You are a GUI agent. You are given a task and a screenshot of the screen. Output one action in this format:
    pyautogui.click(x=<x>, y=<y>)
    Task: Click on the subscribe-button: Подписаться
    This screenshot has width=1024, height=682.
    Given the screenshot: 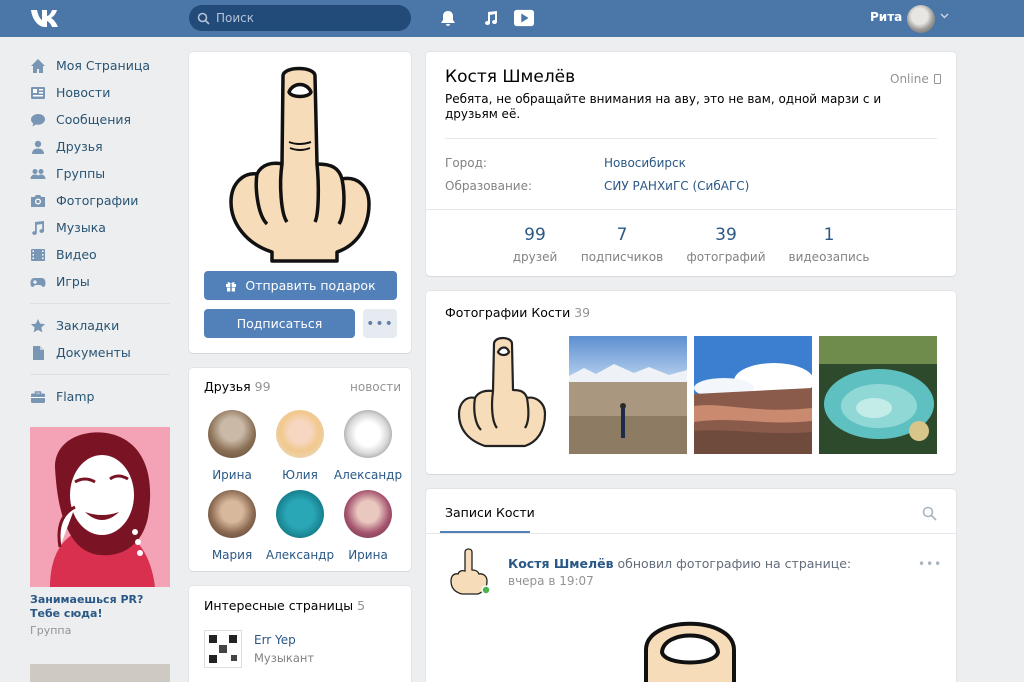 What is the action you would take?
    pyautogui.click(x=279, y=323)
    